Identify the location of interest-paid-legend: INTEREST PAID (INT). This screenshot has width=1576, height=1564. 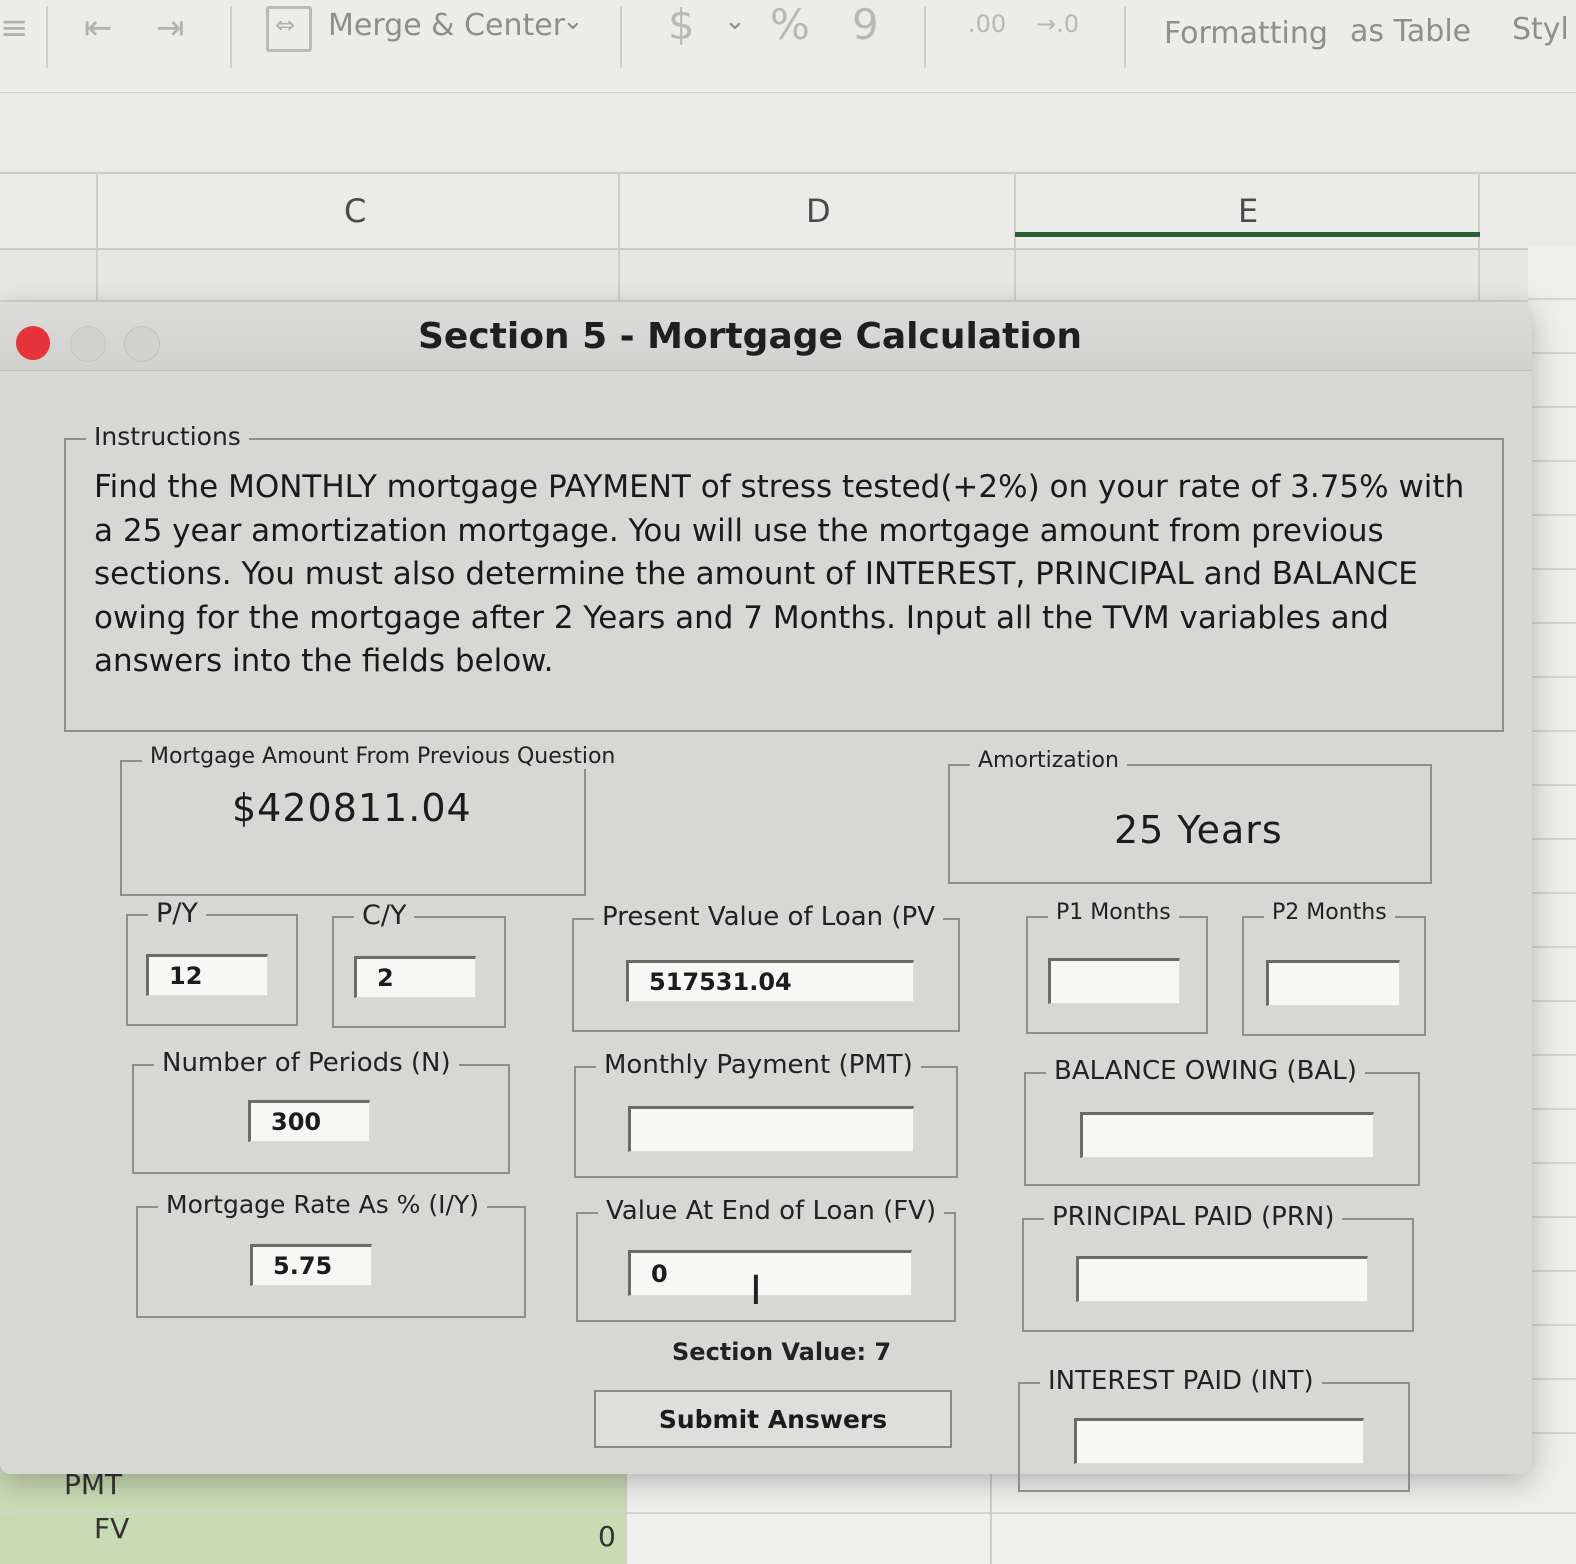
(1181, 1381).